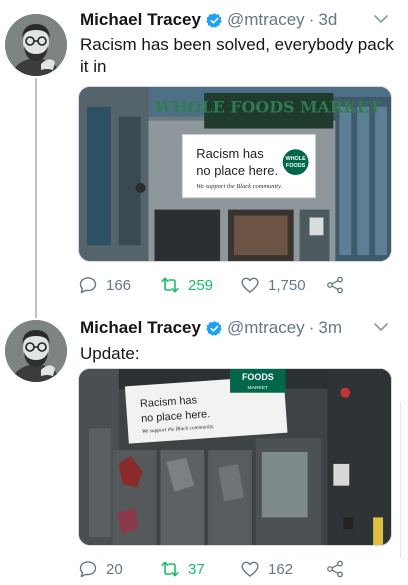 The image size is (408, 585). What do you see at coordinates (237, 170) in the screenshot?
I see `banner-line-2: no place here.` at bounding box center [237, 170].